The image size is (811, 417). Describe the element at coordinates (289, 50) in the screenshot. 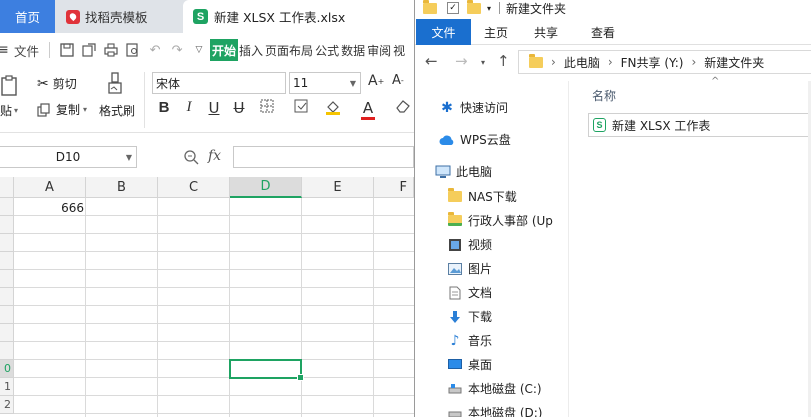

I see `ribbon-tab-page-layout: 页面布局` at that location.